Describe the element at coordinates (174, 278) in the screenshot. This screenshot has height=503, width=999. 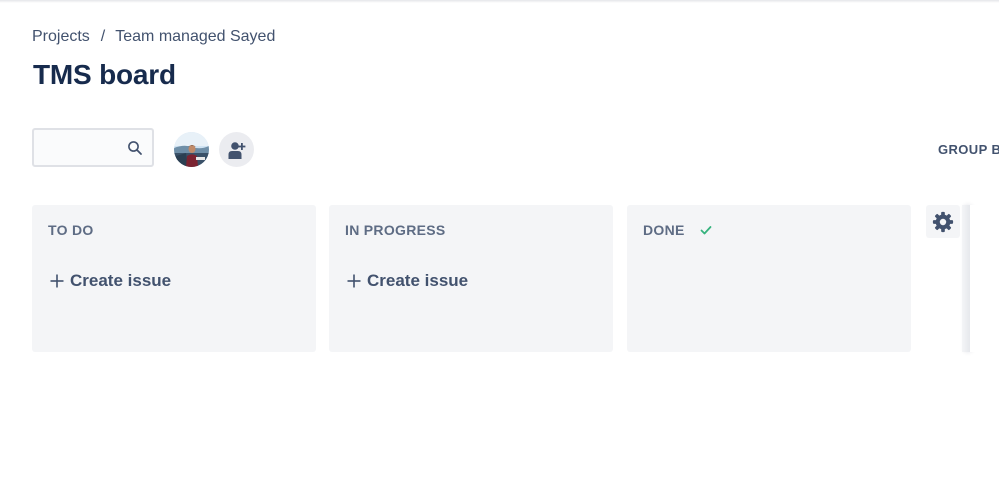
I see `column-to-do: TO DO Create issue` at that location.